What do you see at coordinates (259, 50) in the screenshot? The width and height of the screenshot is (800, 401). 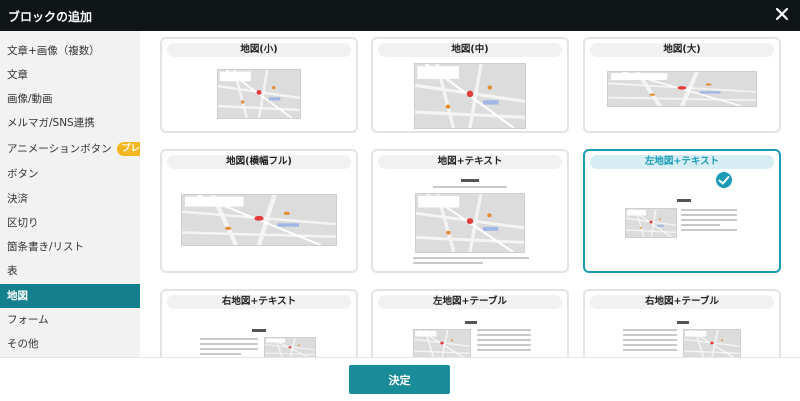 I see `card-title: 地図(小)` at bounding box center [259, 50].